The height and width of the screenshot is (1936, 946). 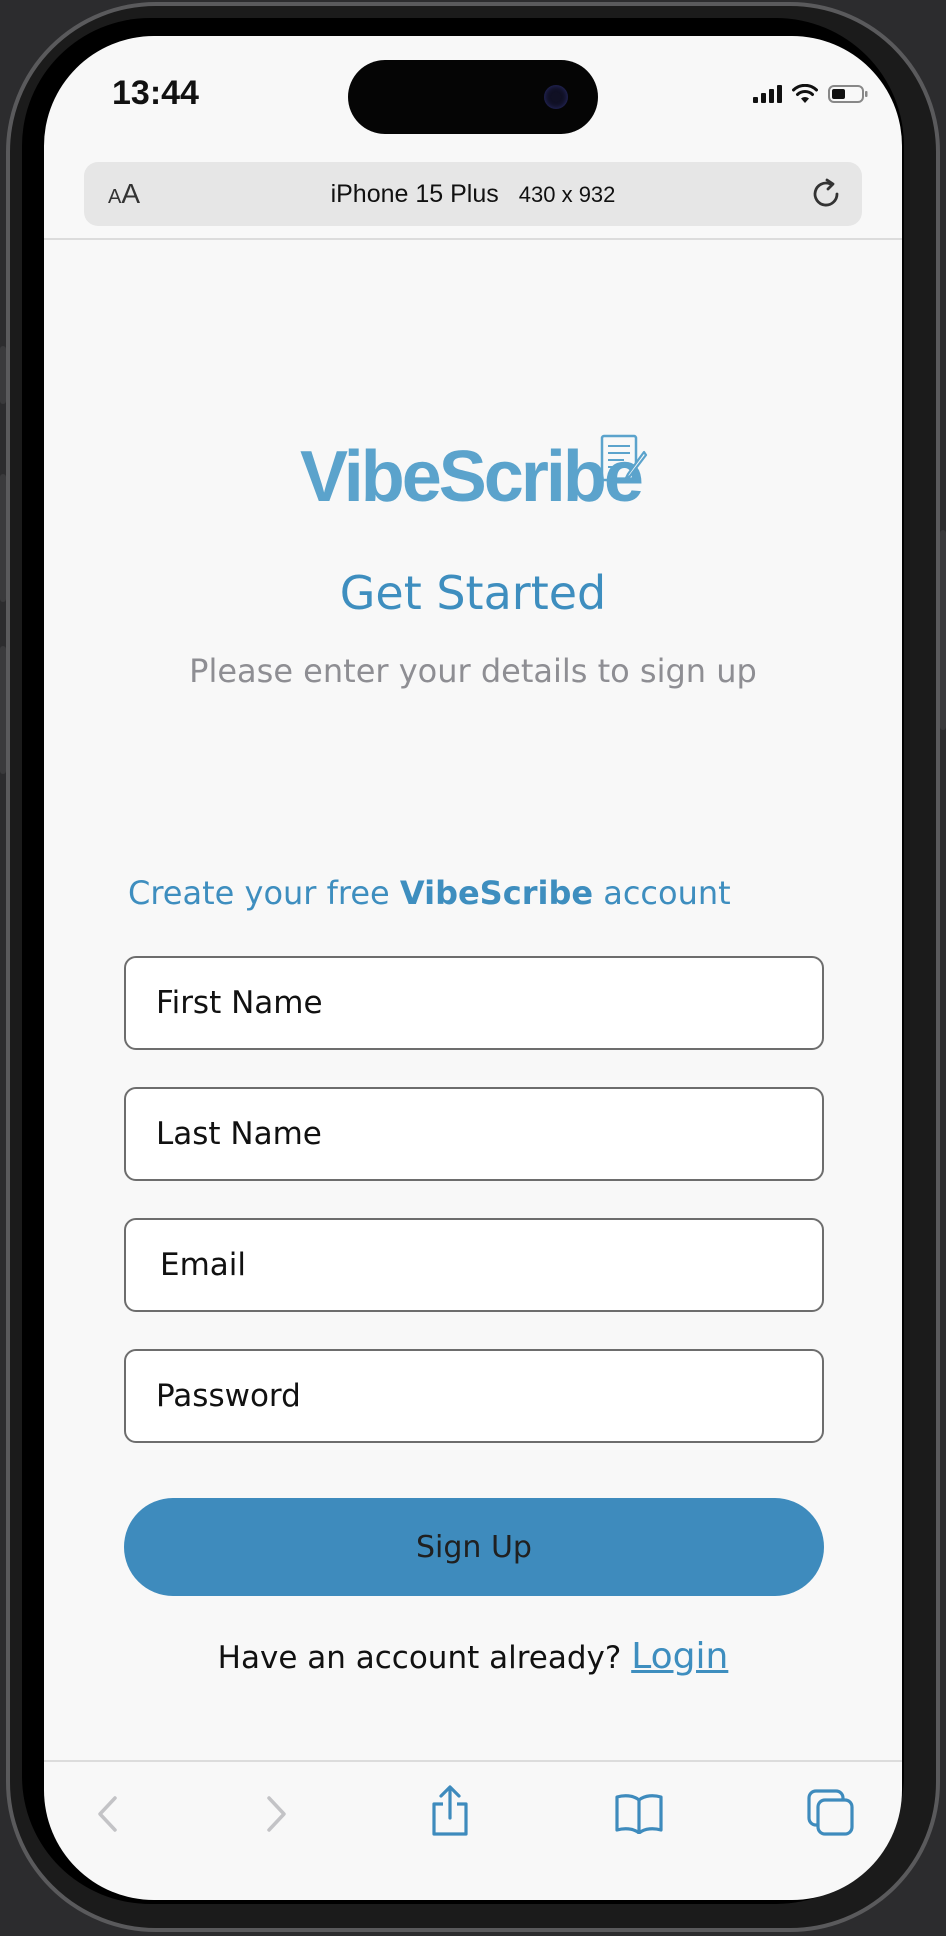 I want to click on toolbar-divider, so click(x=473, y=1761).